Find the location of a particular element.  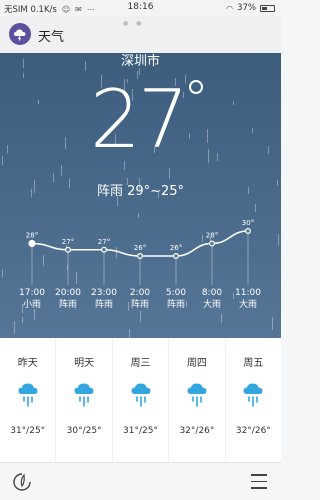

storm-cloud-icon is located at coordinates (20, 34).